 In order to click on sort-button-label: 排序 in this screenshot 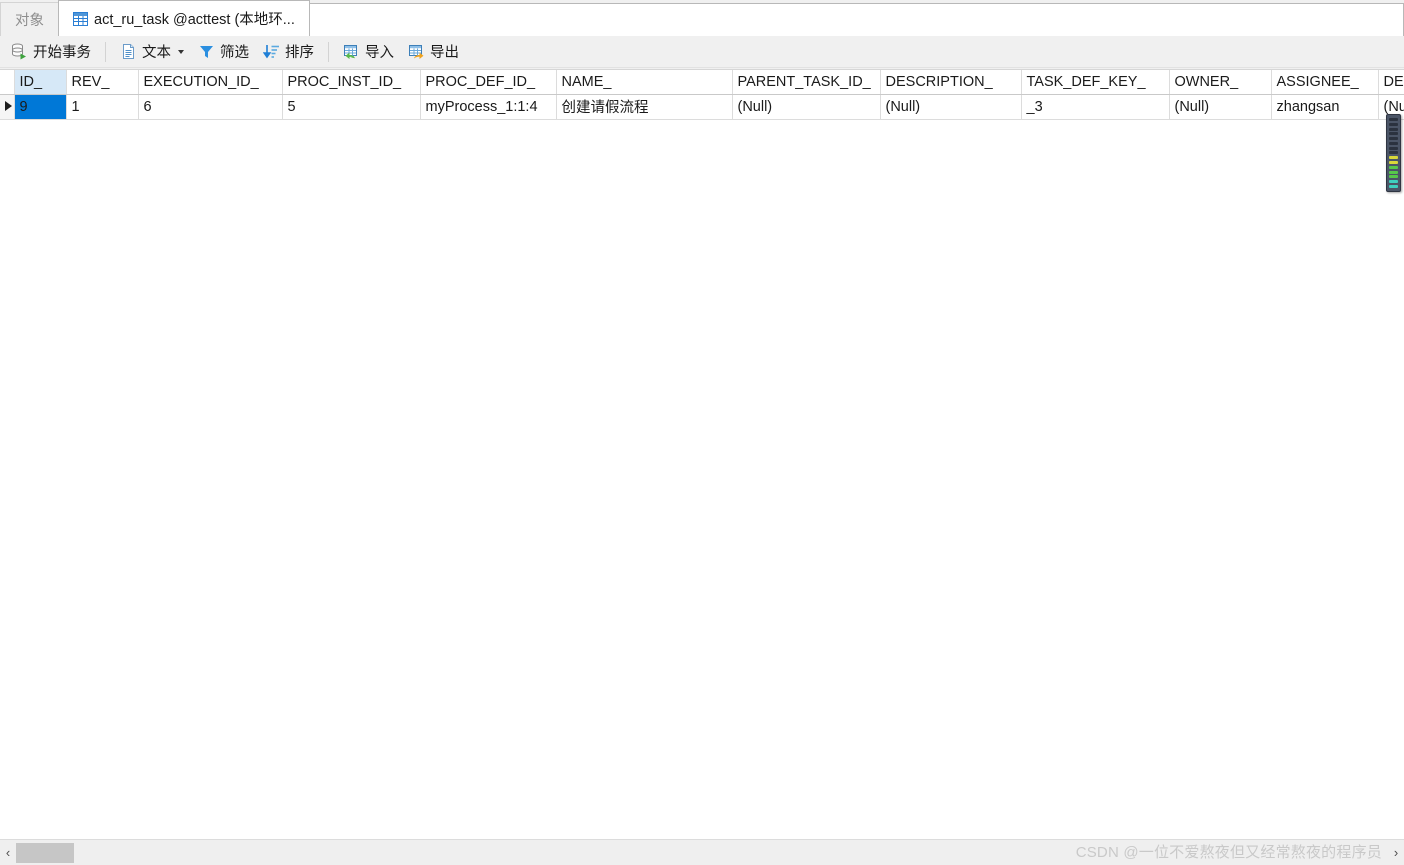, I will do `click(299, 53)`.